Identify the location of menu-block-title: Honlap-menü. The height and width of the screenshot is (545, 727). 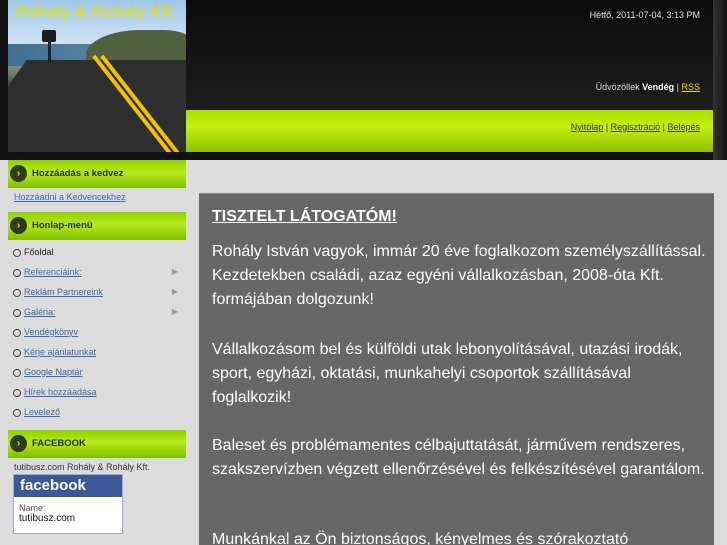
(62, 225).